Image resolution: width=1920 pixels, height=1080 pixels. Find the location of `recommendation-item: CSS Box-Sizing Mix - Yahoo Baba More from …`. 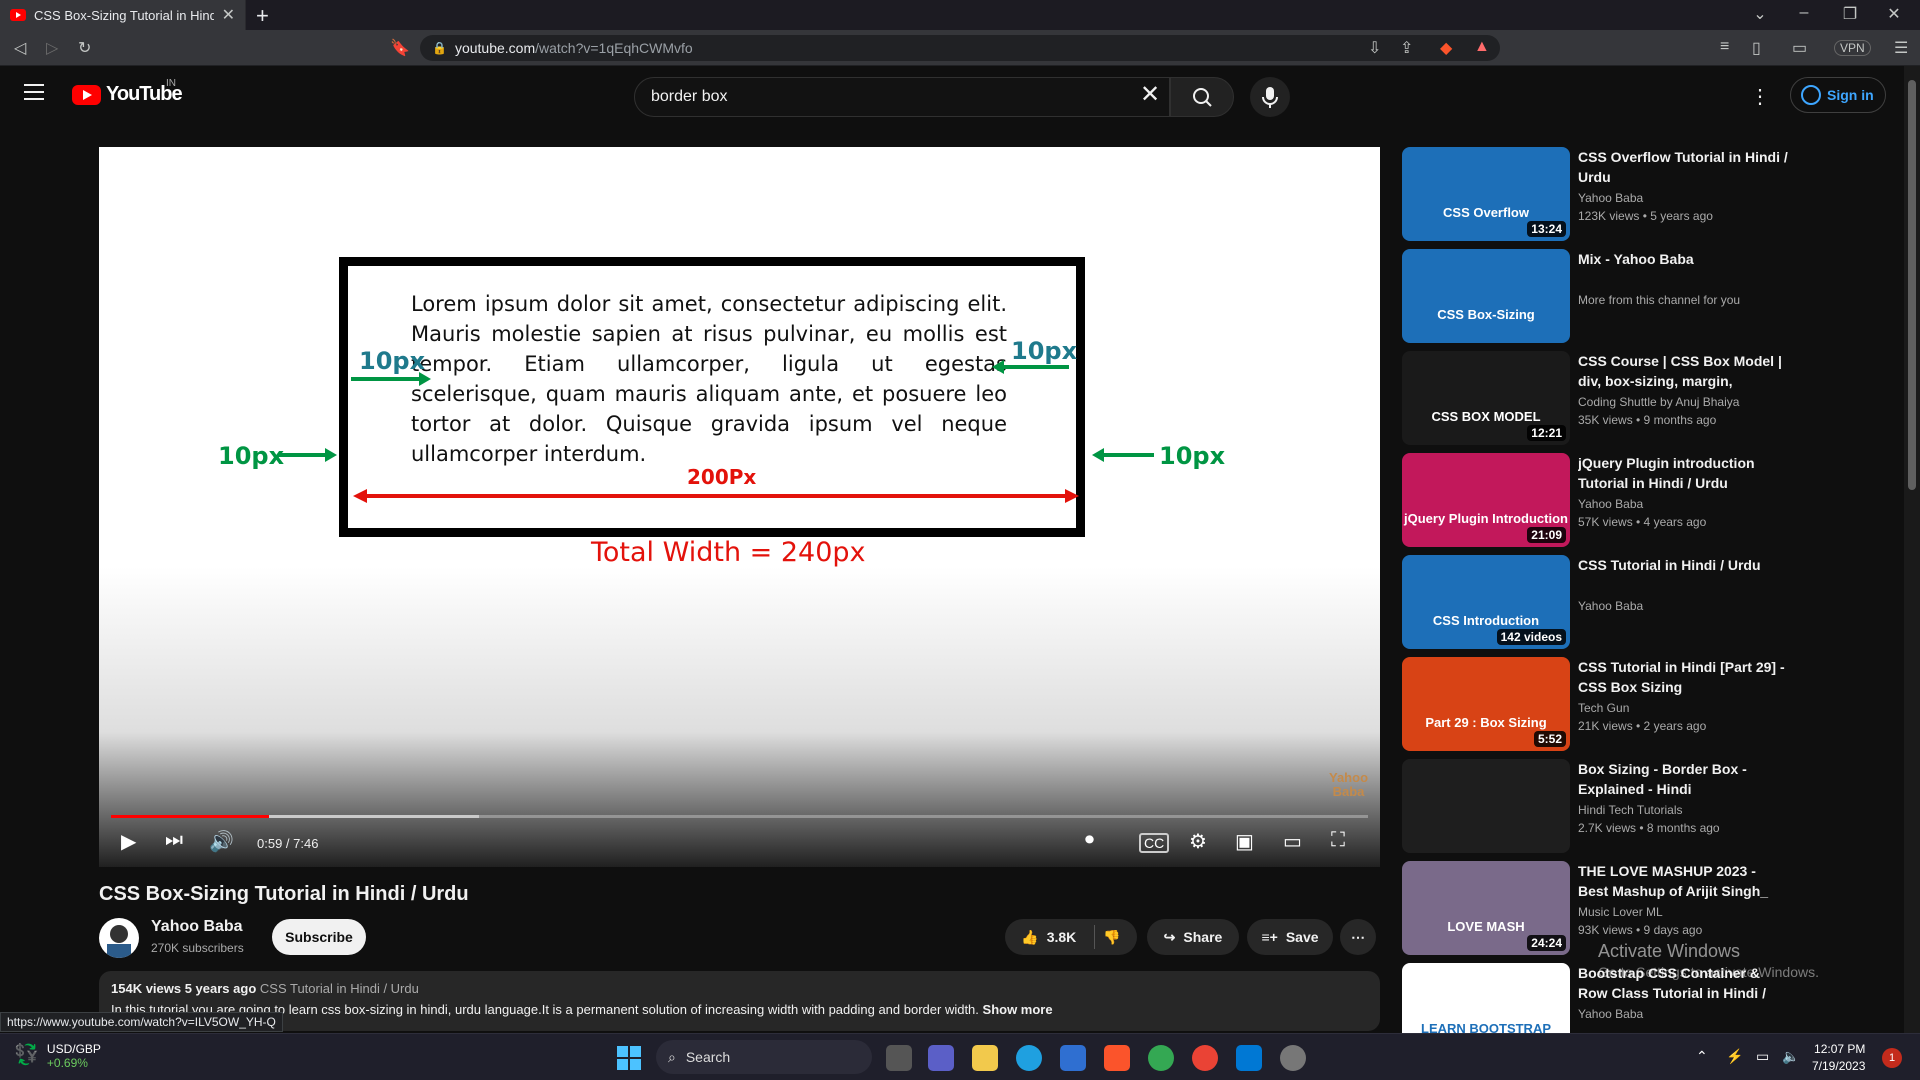

recommendation-item: CSS Box-Sizing Mix - Yahoo Baba More from … is located at coordinates (1622, 297).